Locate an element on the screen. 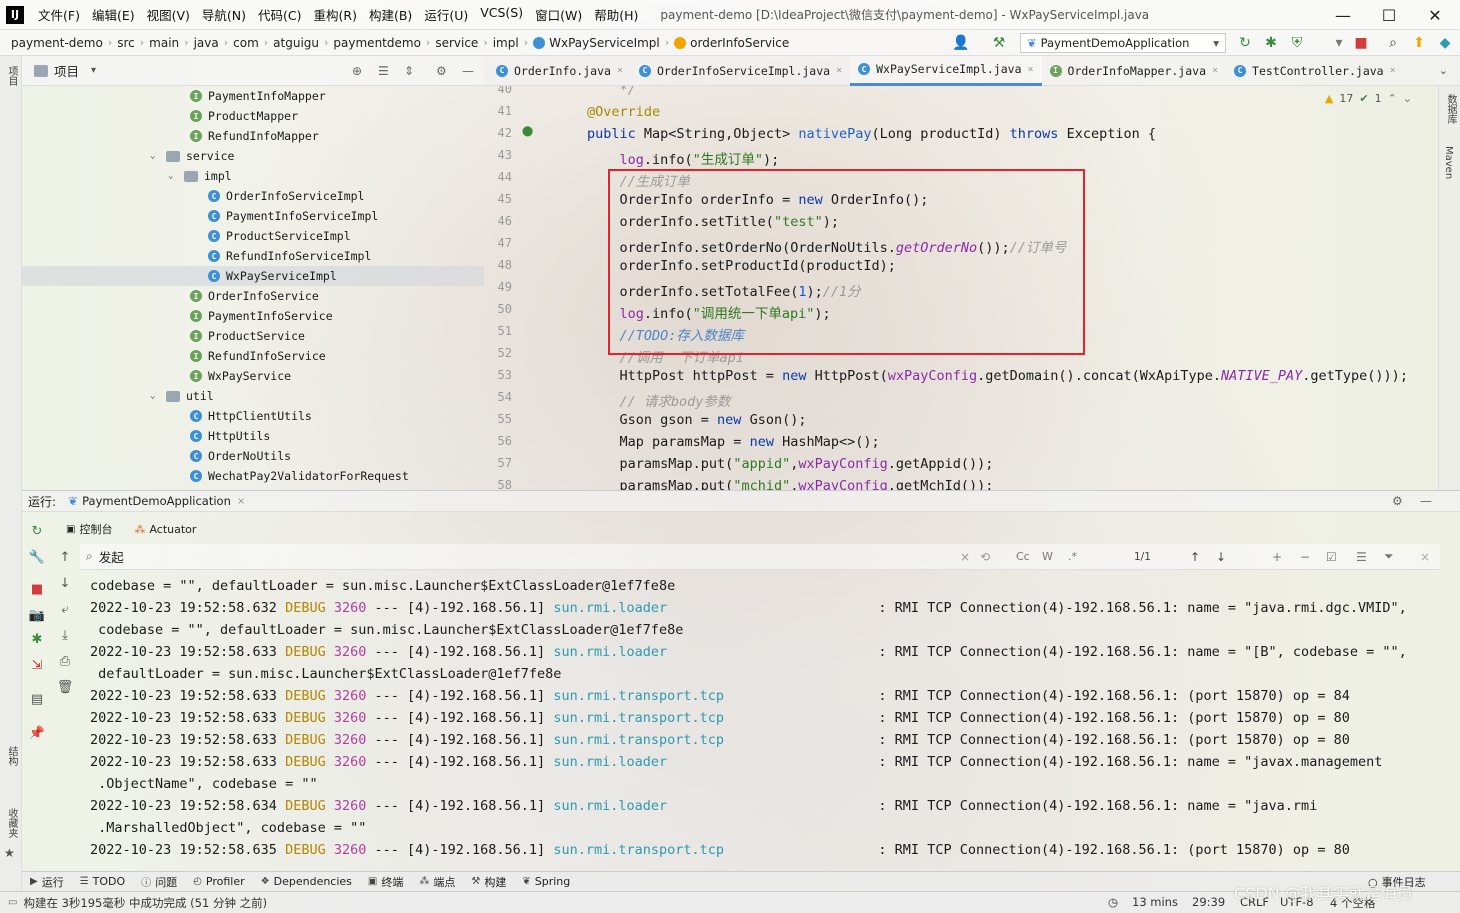 The image size is (1460, 913). breadcrumb-item: atguigu is located at coordinates (296, 43).